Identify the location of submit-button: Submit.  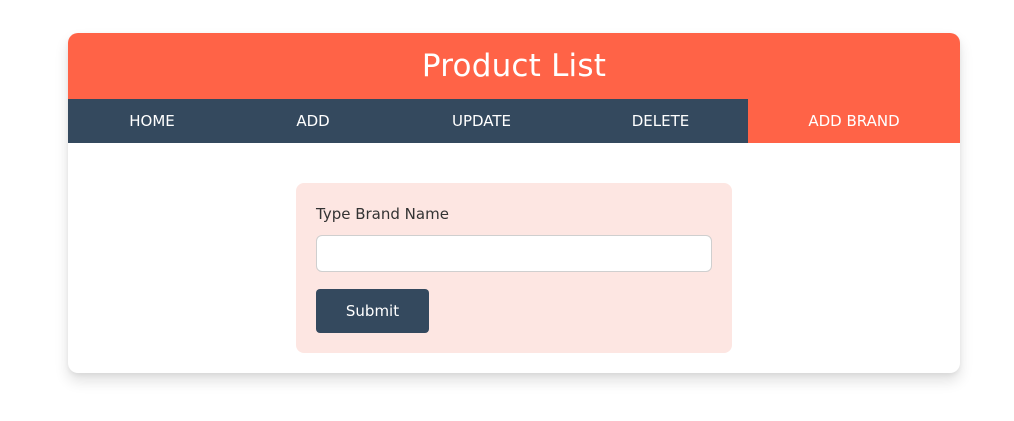
(372, 311).